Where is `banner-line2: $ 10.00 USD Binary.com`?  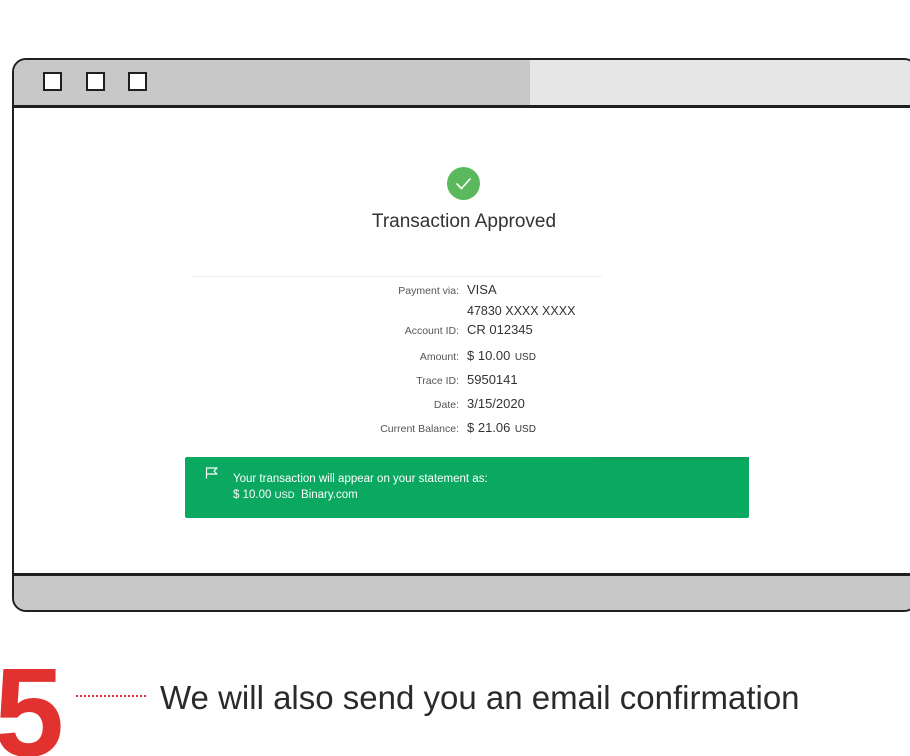
banner-line2: $ 10.00 USD Binary.com is located at coordinates (360, 495).